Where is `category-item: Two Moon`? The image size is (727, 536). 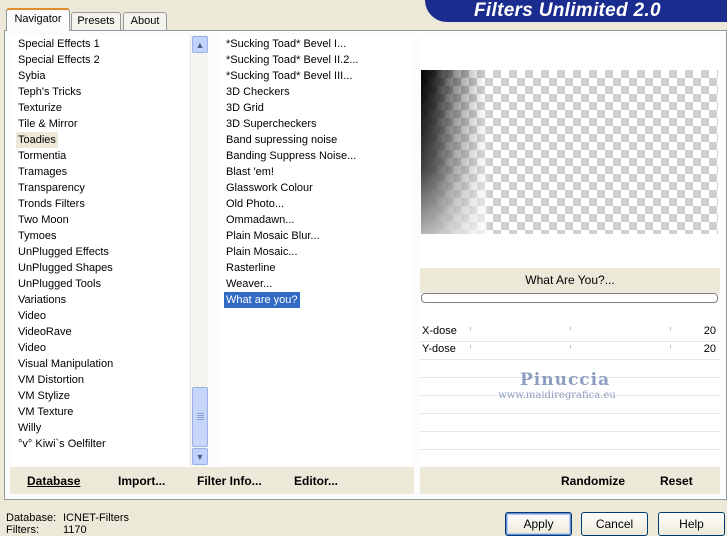
category-item: Two Moon is located at coordinates (43, 220).